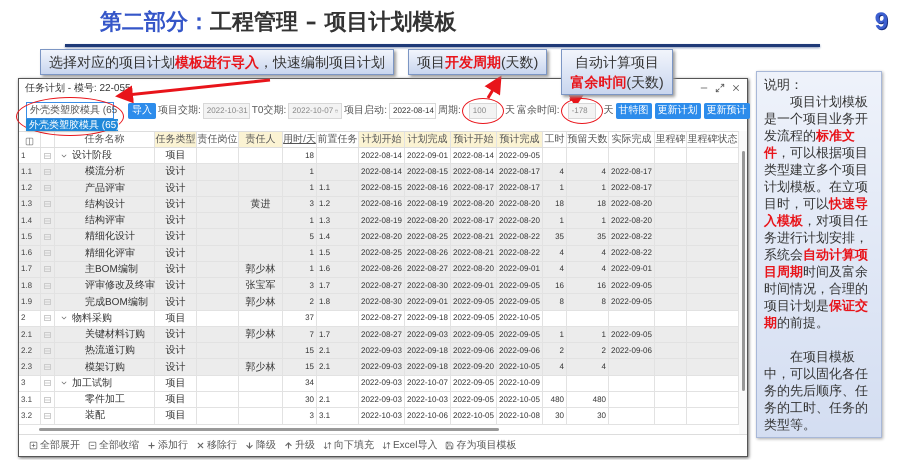 The height and width of the screenshot is (460, 900). I want to click on row-number: 1.5, so click(26, 236).